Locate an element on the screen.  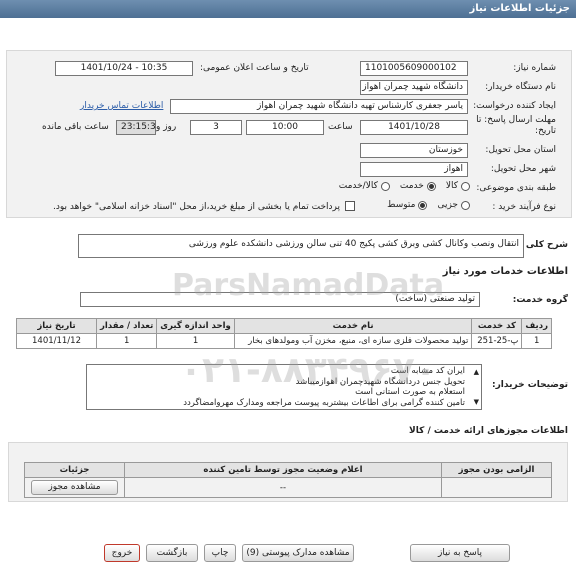
scroll-down-icon: ▼ is located at coordinates (476, 402).